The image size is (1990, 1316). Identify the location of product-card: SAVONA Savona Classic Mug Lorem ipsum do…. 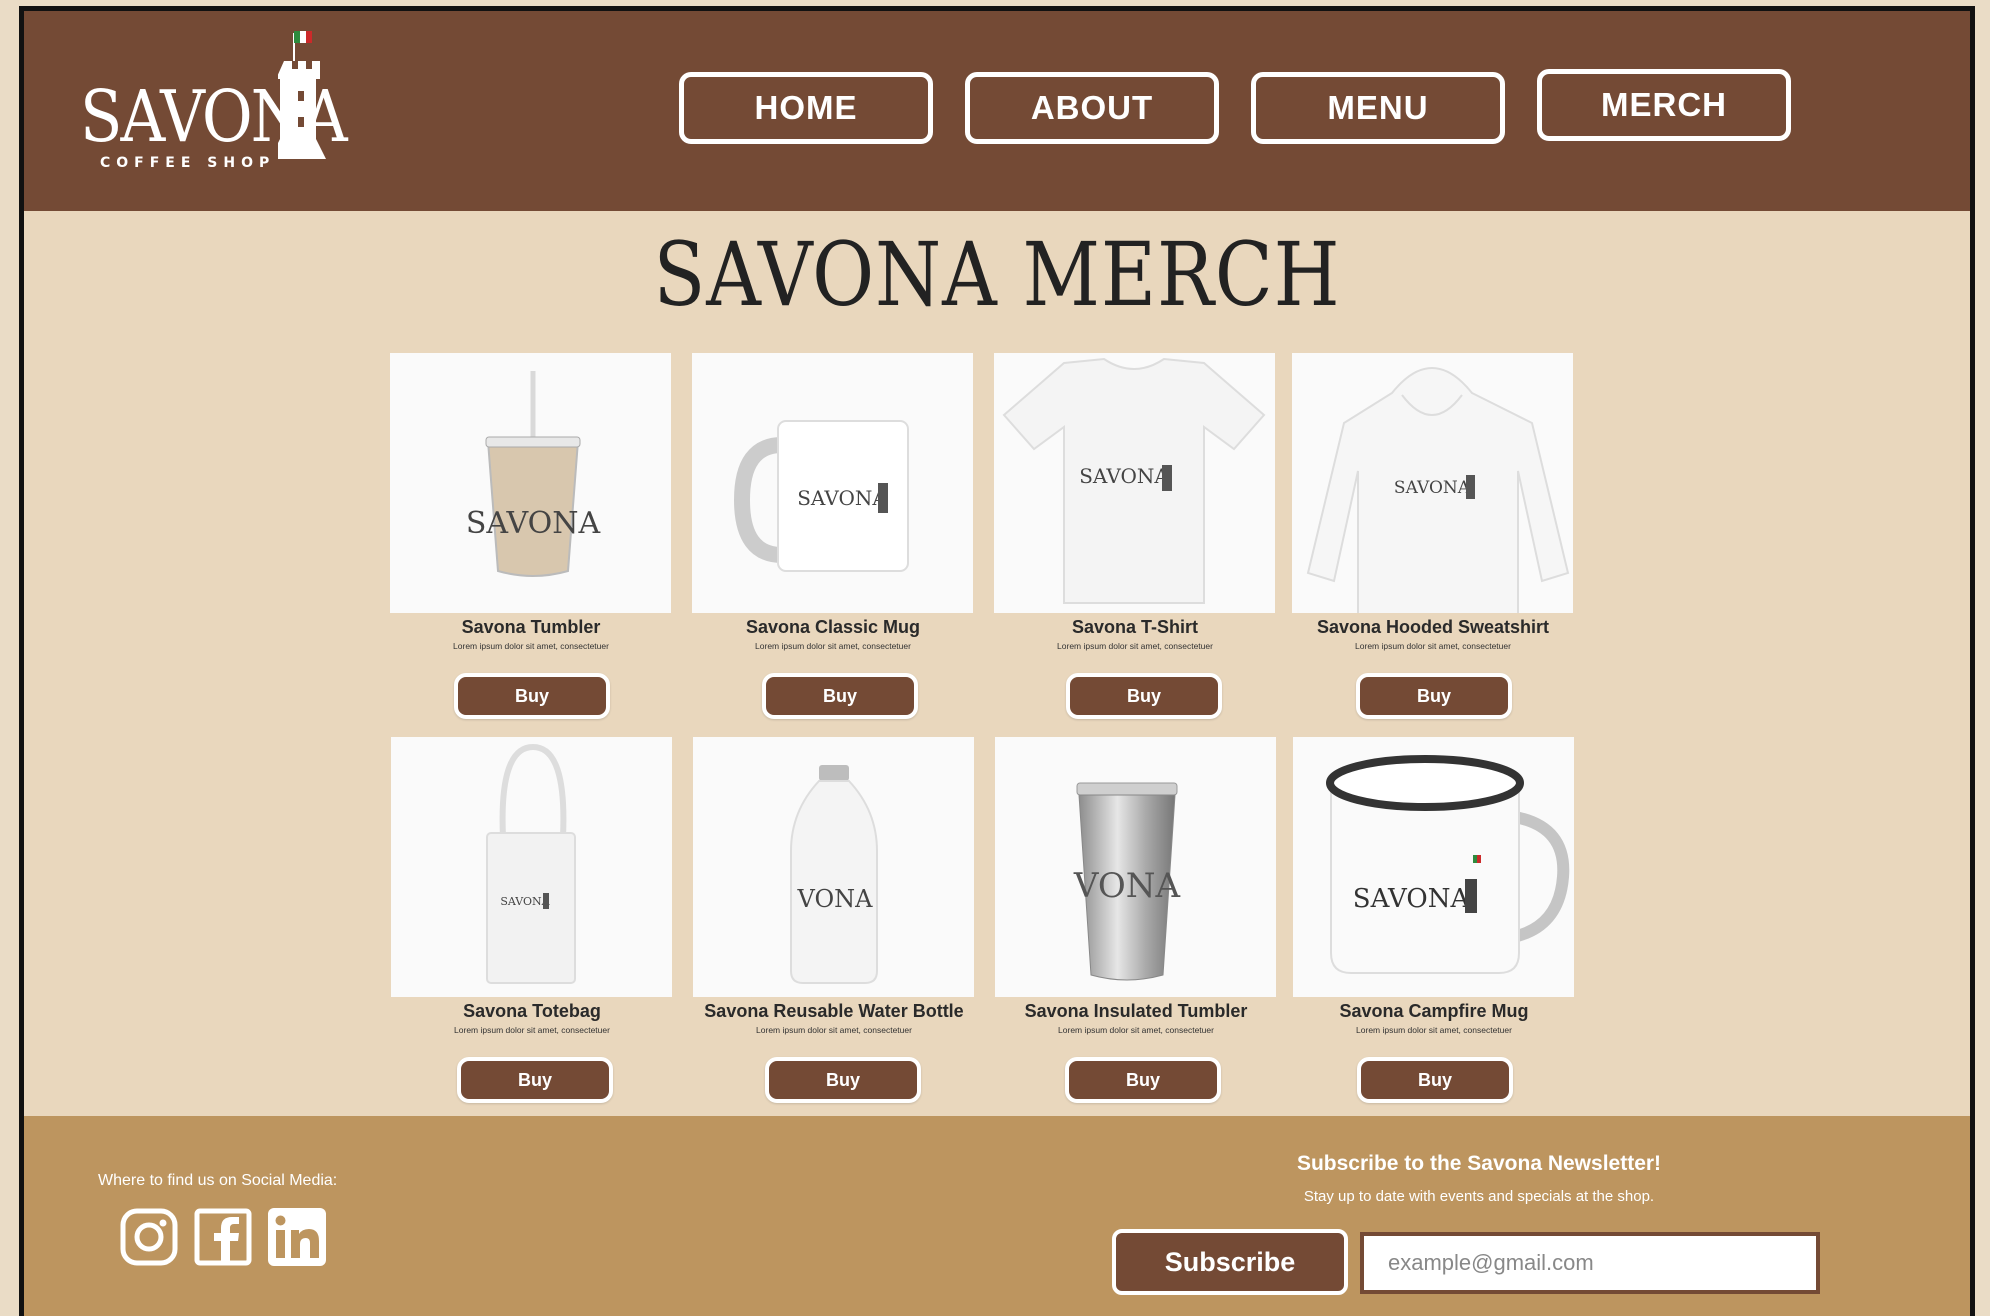
(833, 536).